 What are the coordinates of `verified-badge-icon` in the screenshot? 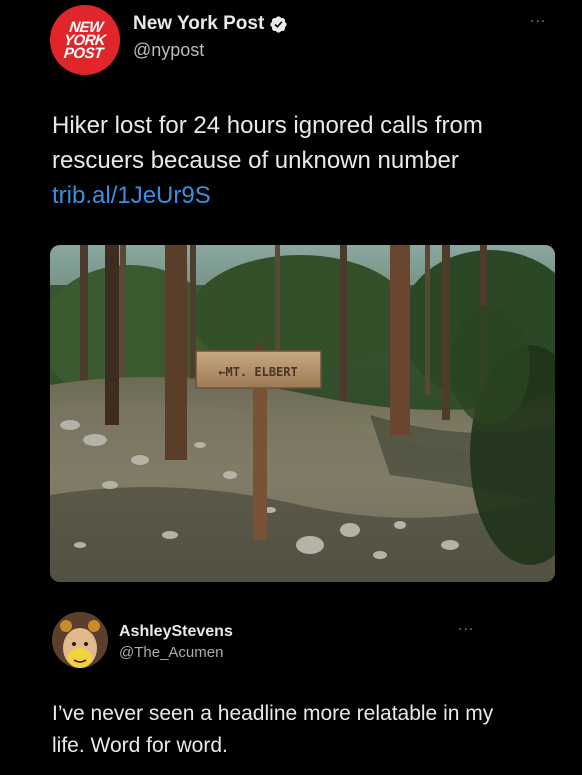 It's located at (278, 24).